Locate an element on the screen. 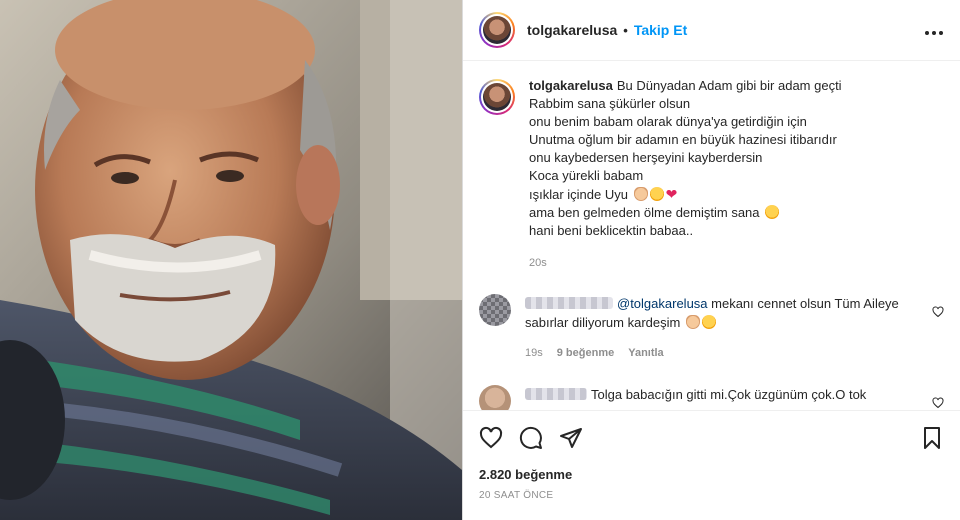 The image size is (960, 520). post-timestamp: 20 SAAT ÖNCE is located at coordinates (711, 503).